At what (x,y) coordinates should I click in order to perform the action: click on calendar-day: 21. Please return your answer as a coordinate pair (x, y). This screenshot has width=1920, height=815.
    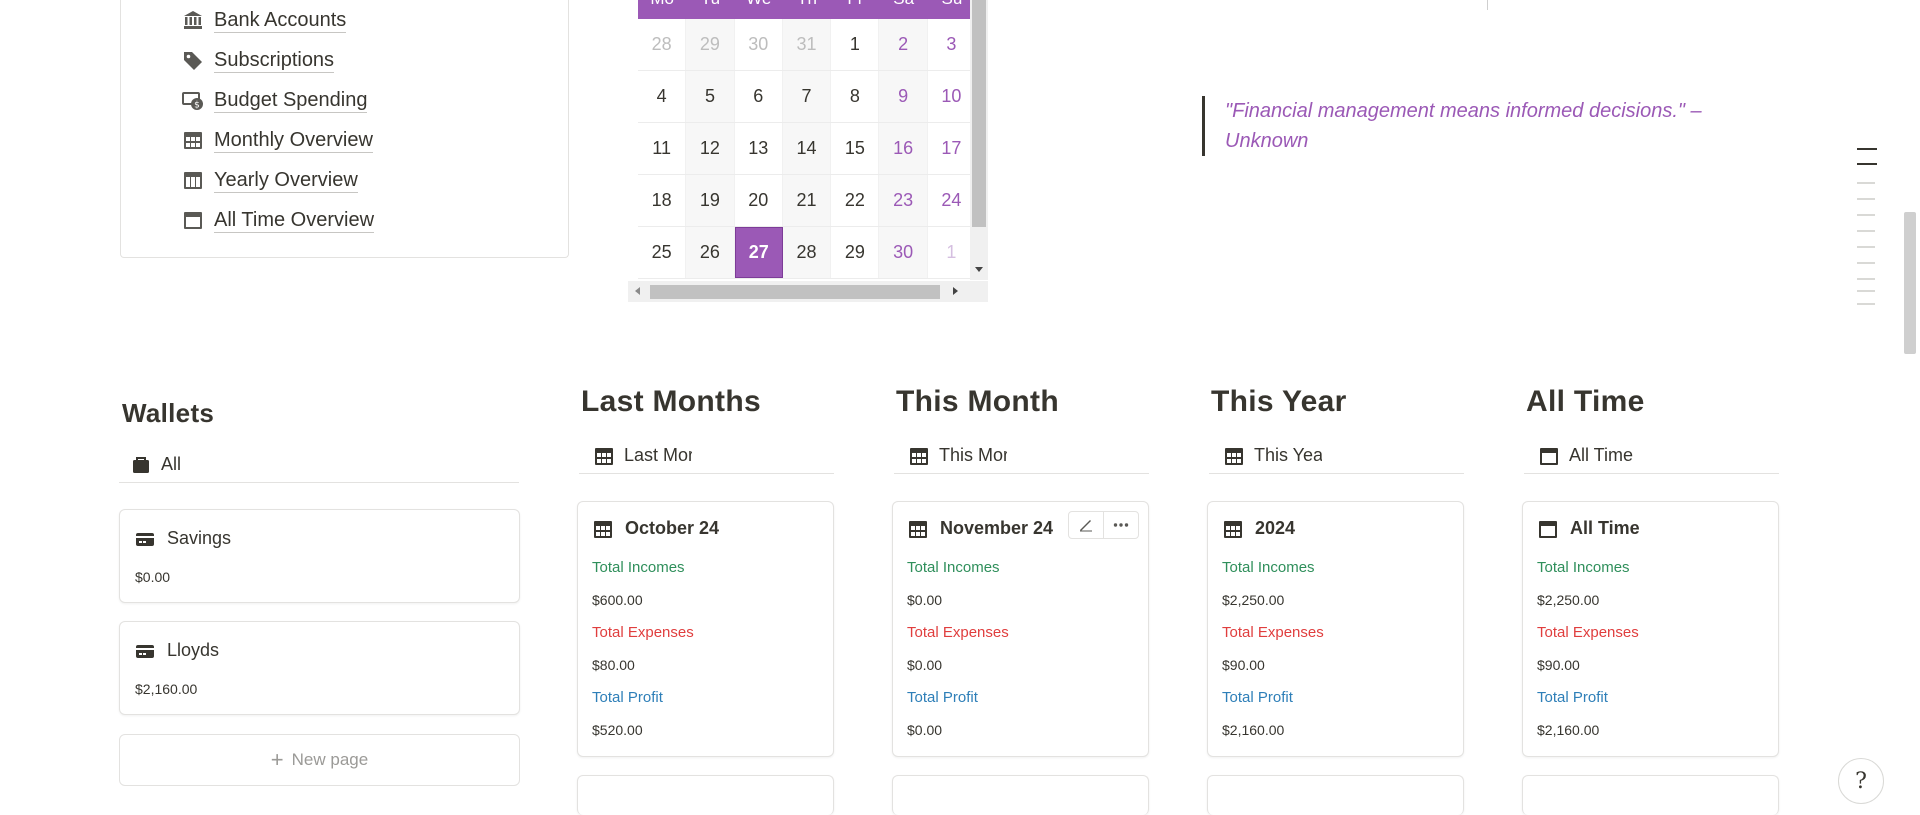
    Looking at the image, I should click on (807, 200).